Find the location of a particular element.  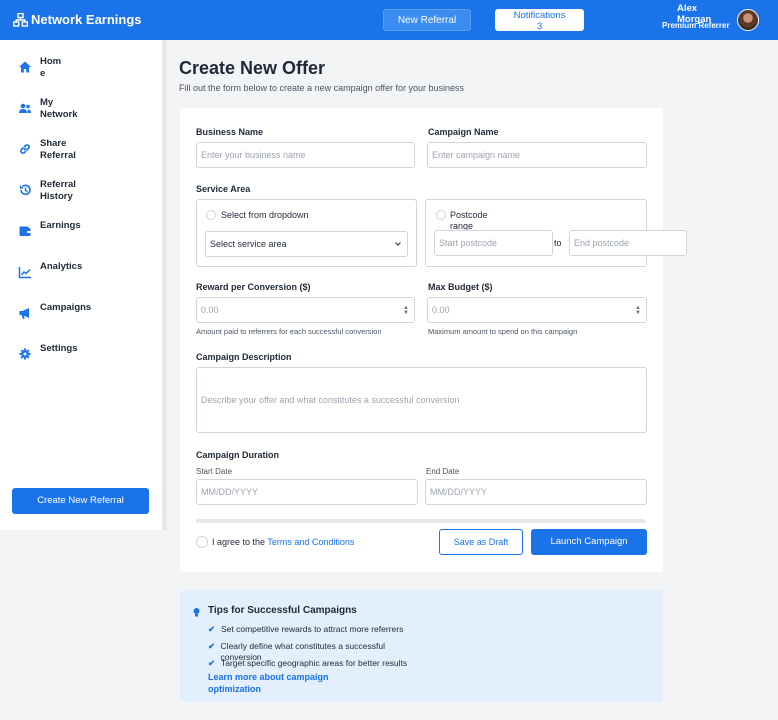

create-new-referral-button: Create New Referral is located at coordinates (80, 501).